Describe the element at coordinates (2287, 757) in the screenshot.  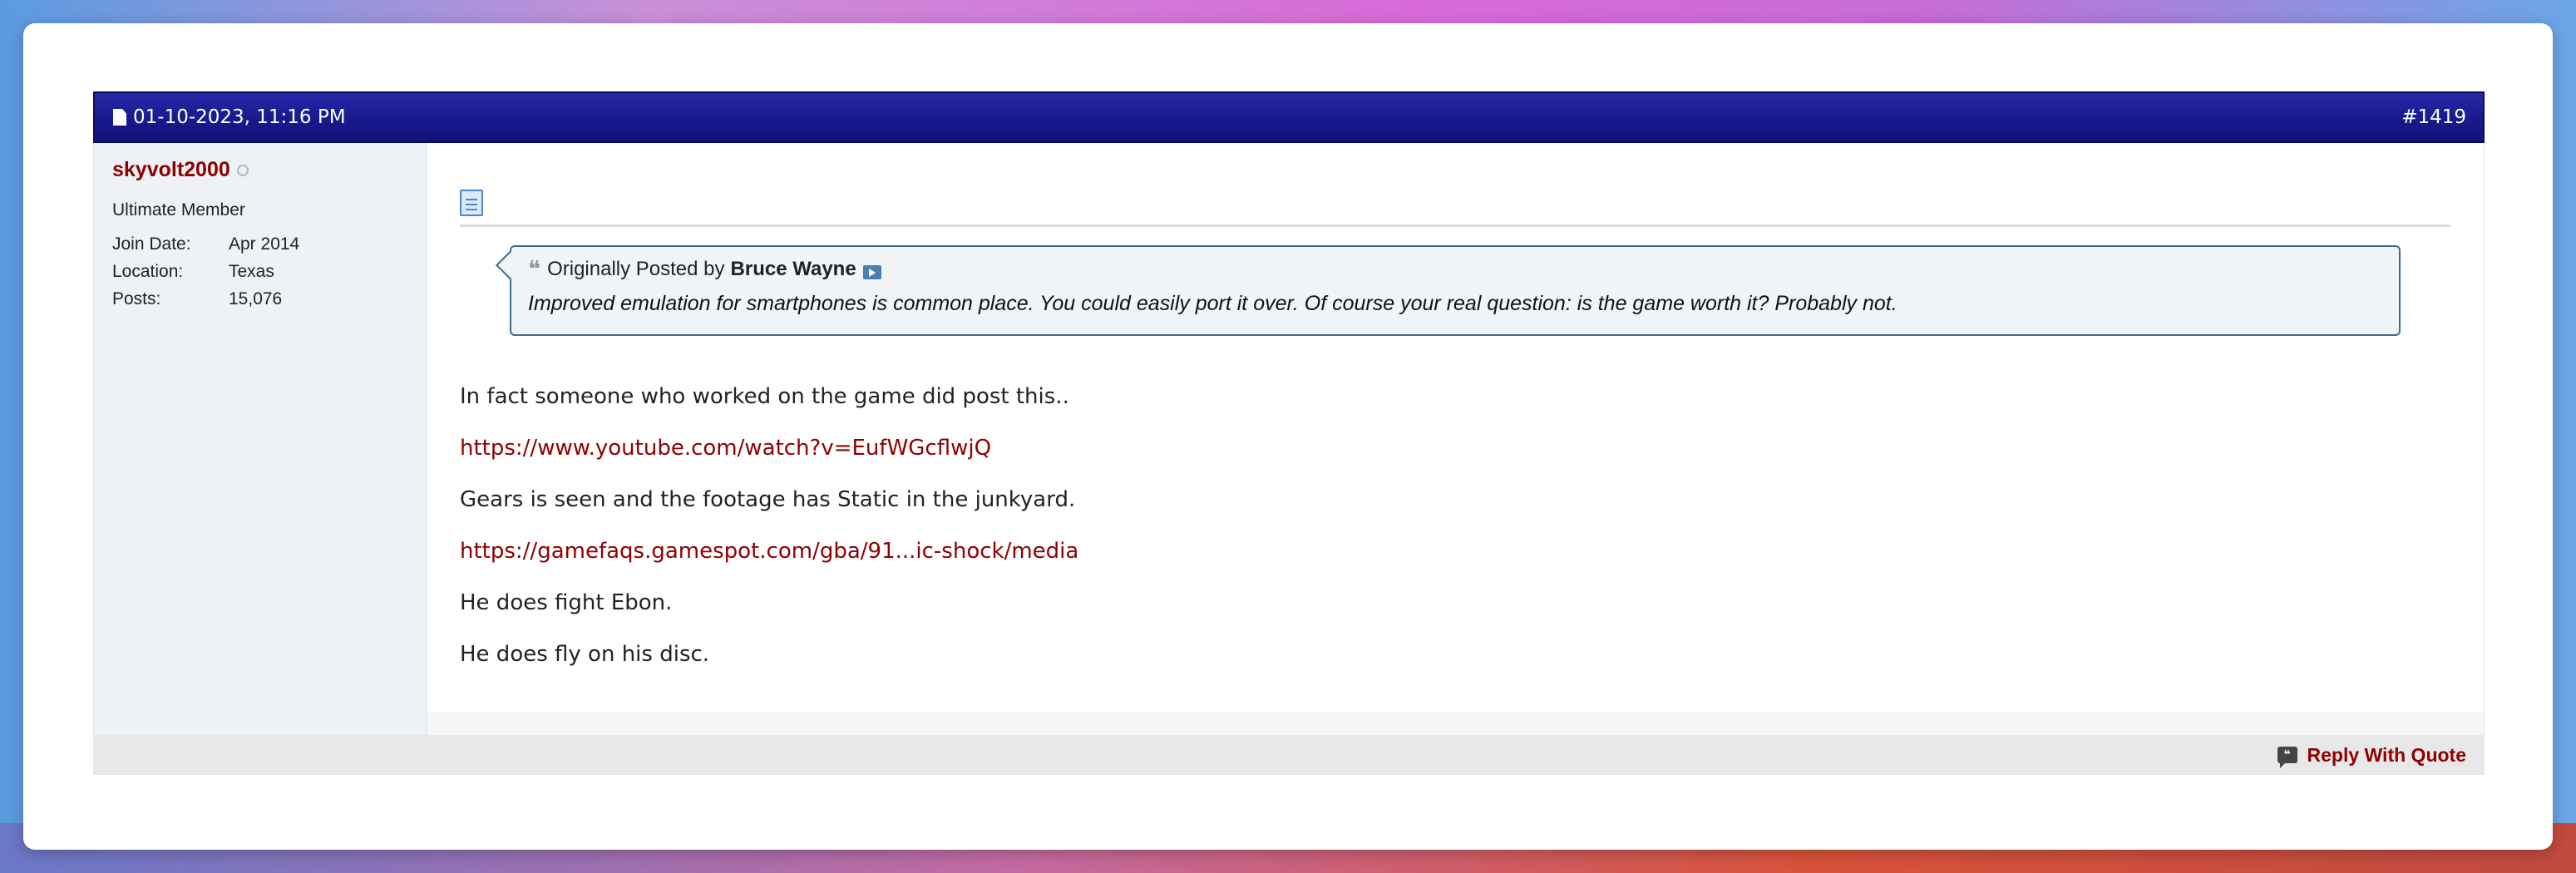
I see `reply-quote-icon: ❝` at that location.